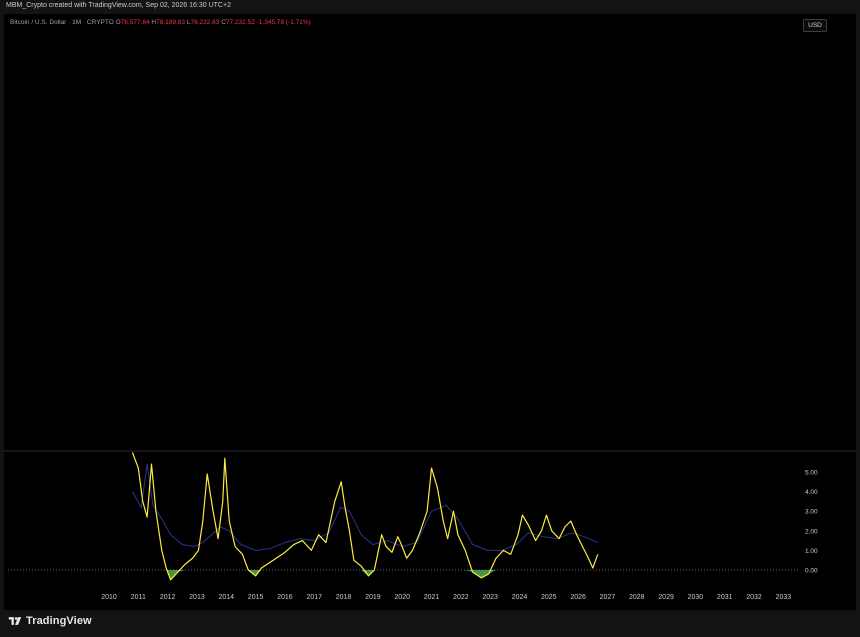 The width and height of the screenshot is (860, 637). What do you see at coordinates (344, 597) in the screenshot?
I see `time-axis-label: 2018` at bounding box center [344, 597].